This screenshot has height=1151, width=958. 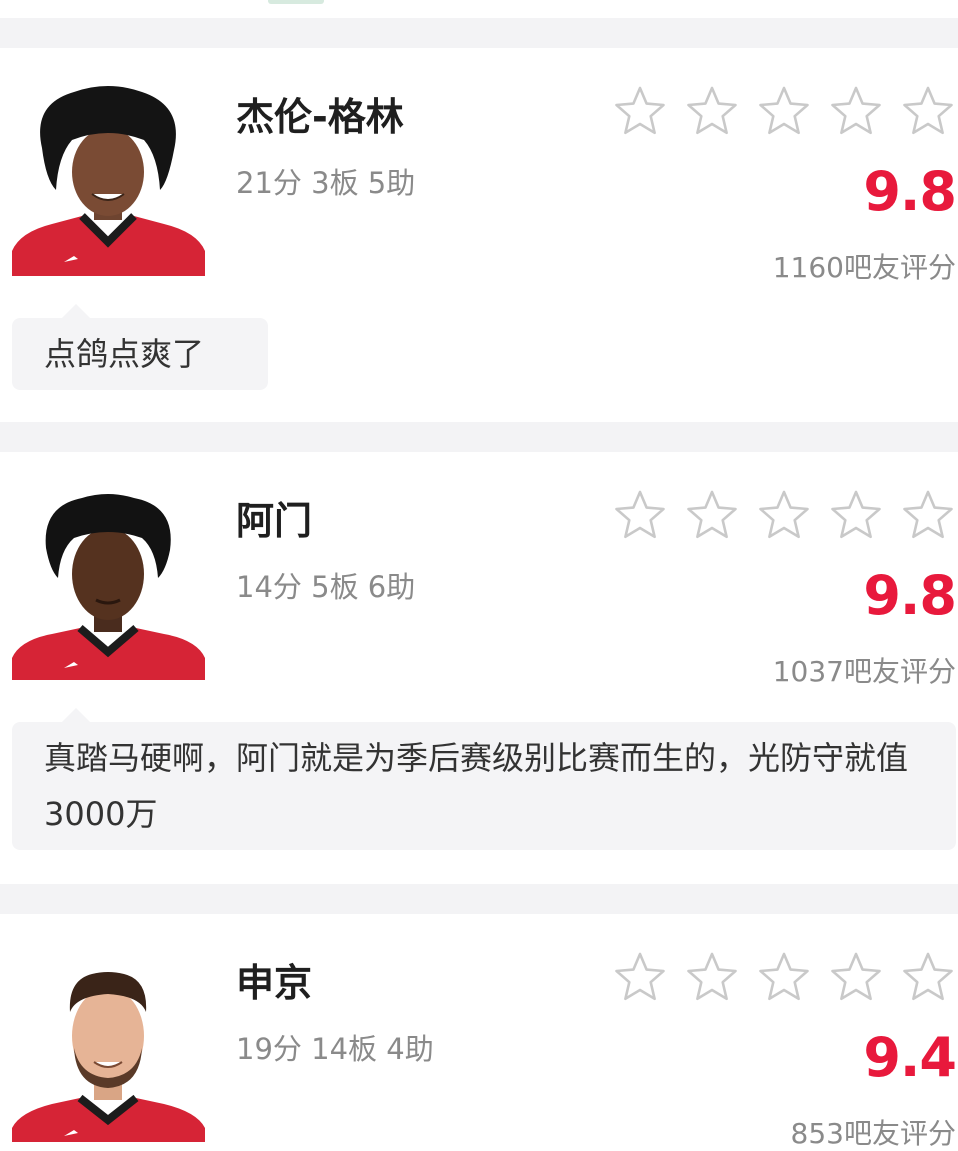 I want to click on player-name: 阿门, so click(x=274, y=521).